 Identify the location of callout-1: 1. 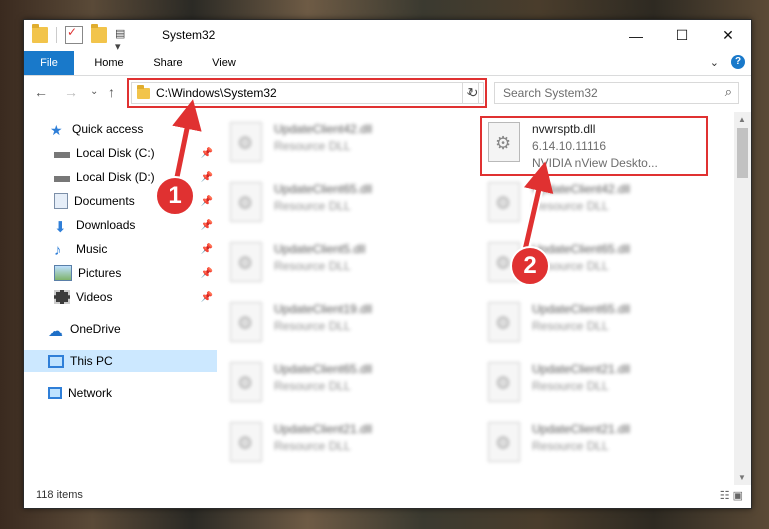
(175, 196).